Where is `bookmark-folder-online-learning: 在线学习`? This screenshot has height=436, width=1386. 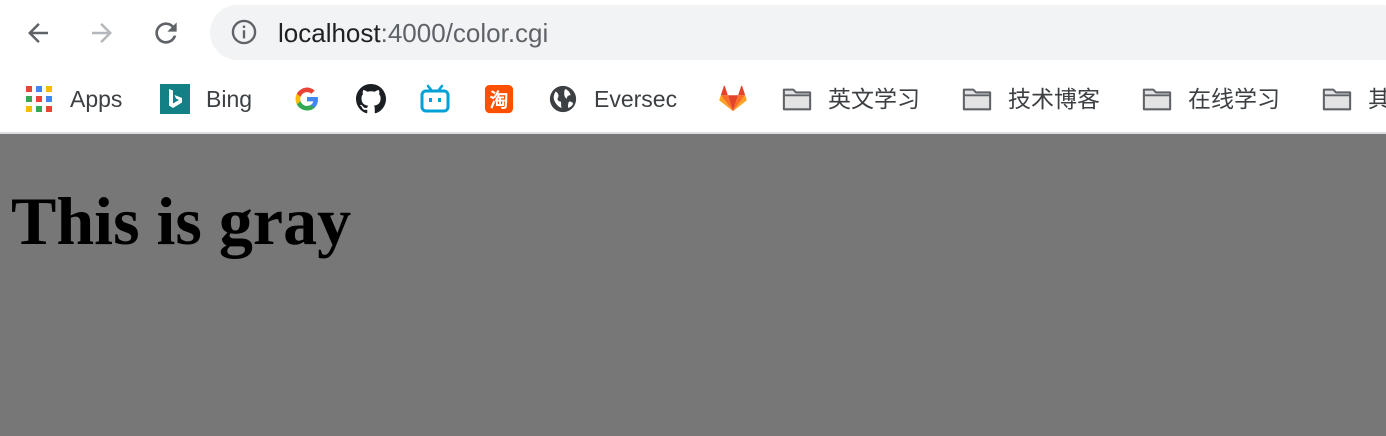
bookmark-folder-online-learning: 在线学习 is located at coordinates (1211, 99).